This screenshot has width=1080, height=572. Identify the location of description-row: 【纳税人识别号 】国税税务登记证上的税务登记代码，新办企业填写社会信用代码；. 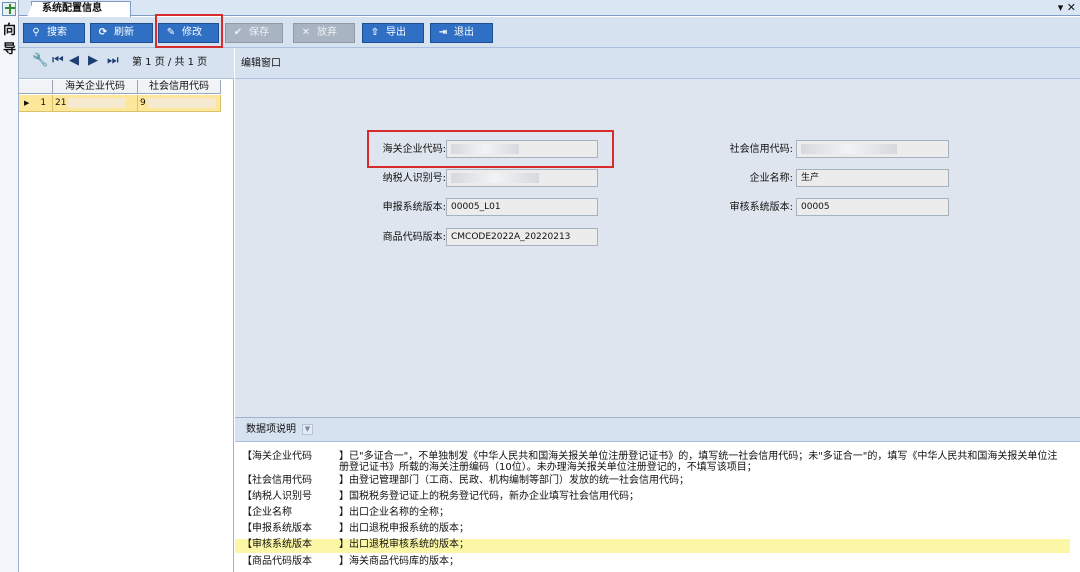
(652, 497).